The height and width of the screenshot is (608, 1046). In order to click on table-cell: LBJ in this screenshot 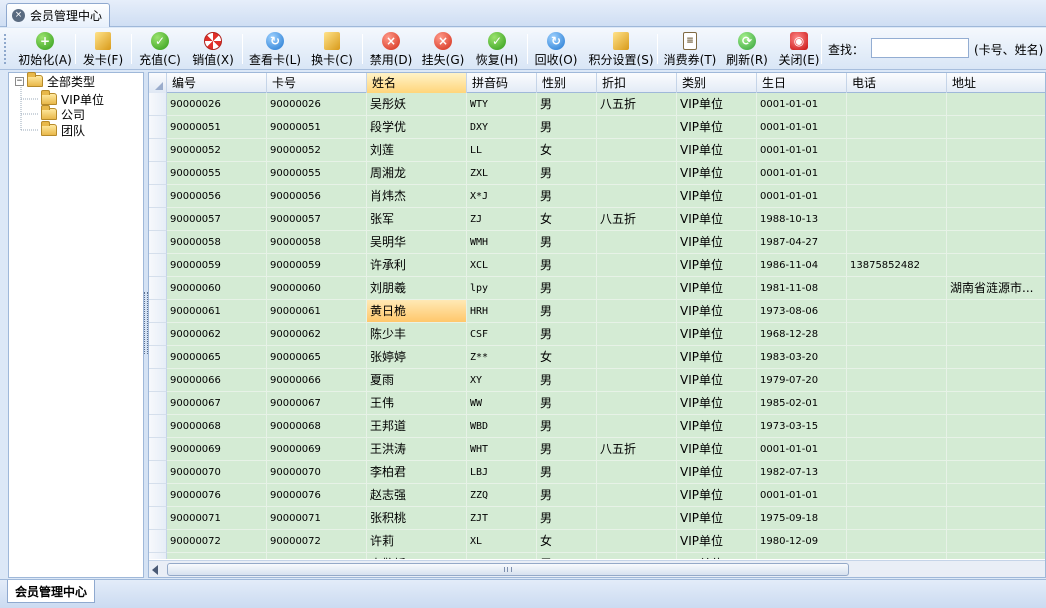, I will do `click(502, 472)`.